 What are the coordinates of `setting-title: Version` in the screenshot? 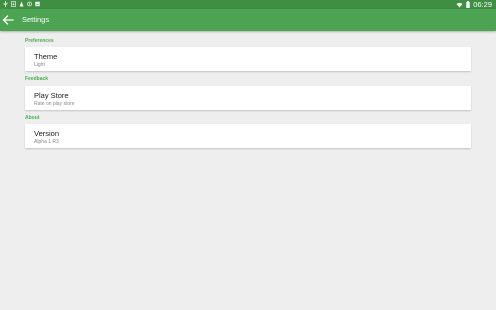 It's located at (47, 133).